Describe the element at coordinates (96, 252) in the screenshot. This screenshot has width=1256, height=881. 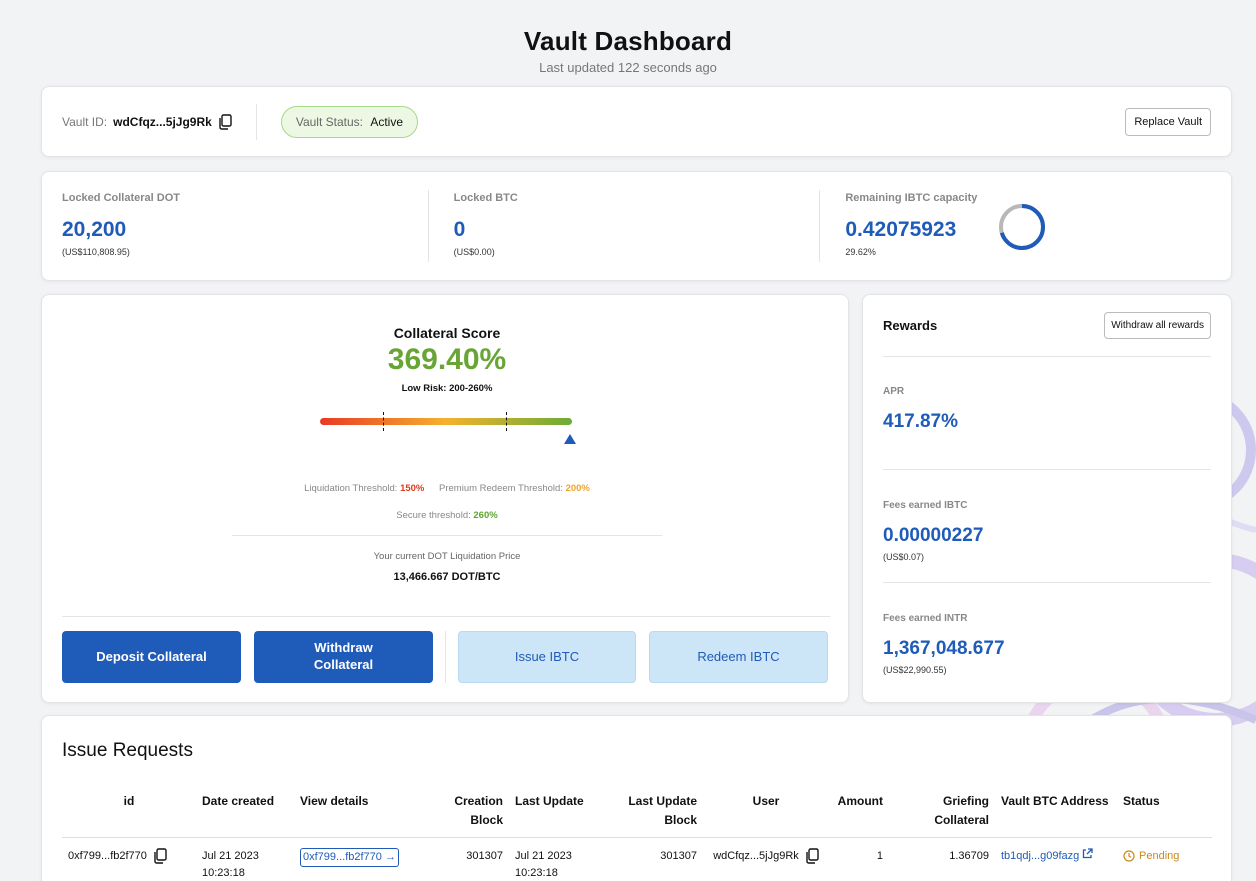
I see `stat-sub: (US$110,808.95)` at that location.